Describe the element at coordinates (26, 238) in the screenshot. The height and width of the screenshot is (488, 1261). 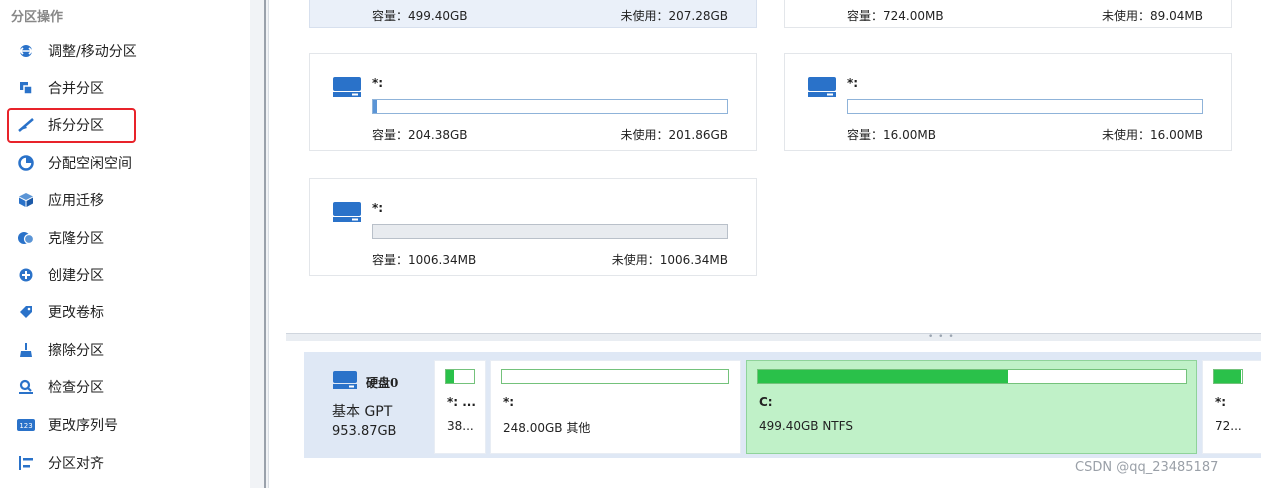
I see `clone-icon` at that location.